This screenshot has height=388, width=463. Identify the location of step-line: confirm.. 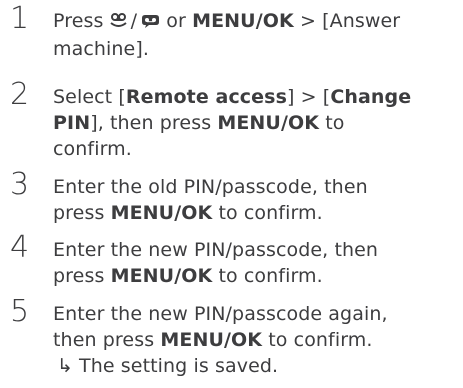
(92, 149).